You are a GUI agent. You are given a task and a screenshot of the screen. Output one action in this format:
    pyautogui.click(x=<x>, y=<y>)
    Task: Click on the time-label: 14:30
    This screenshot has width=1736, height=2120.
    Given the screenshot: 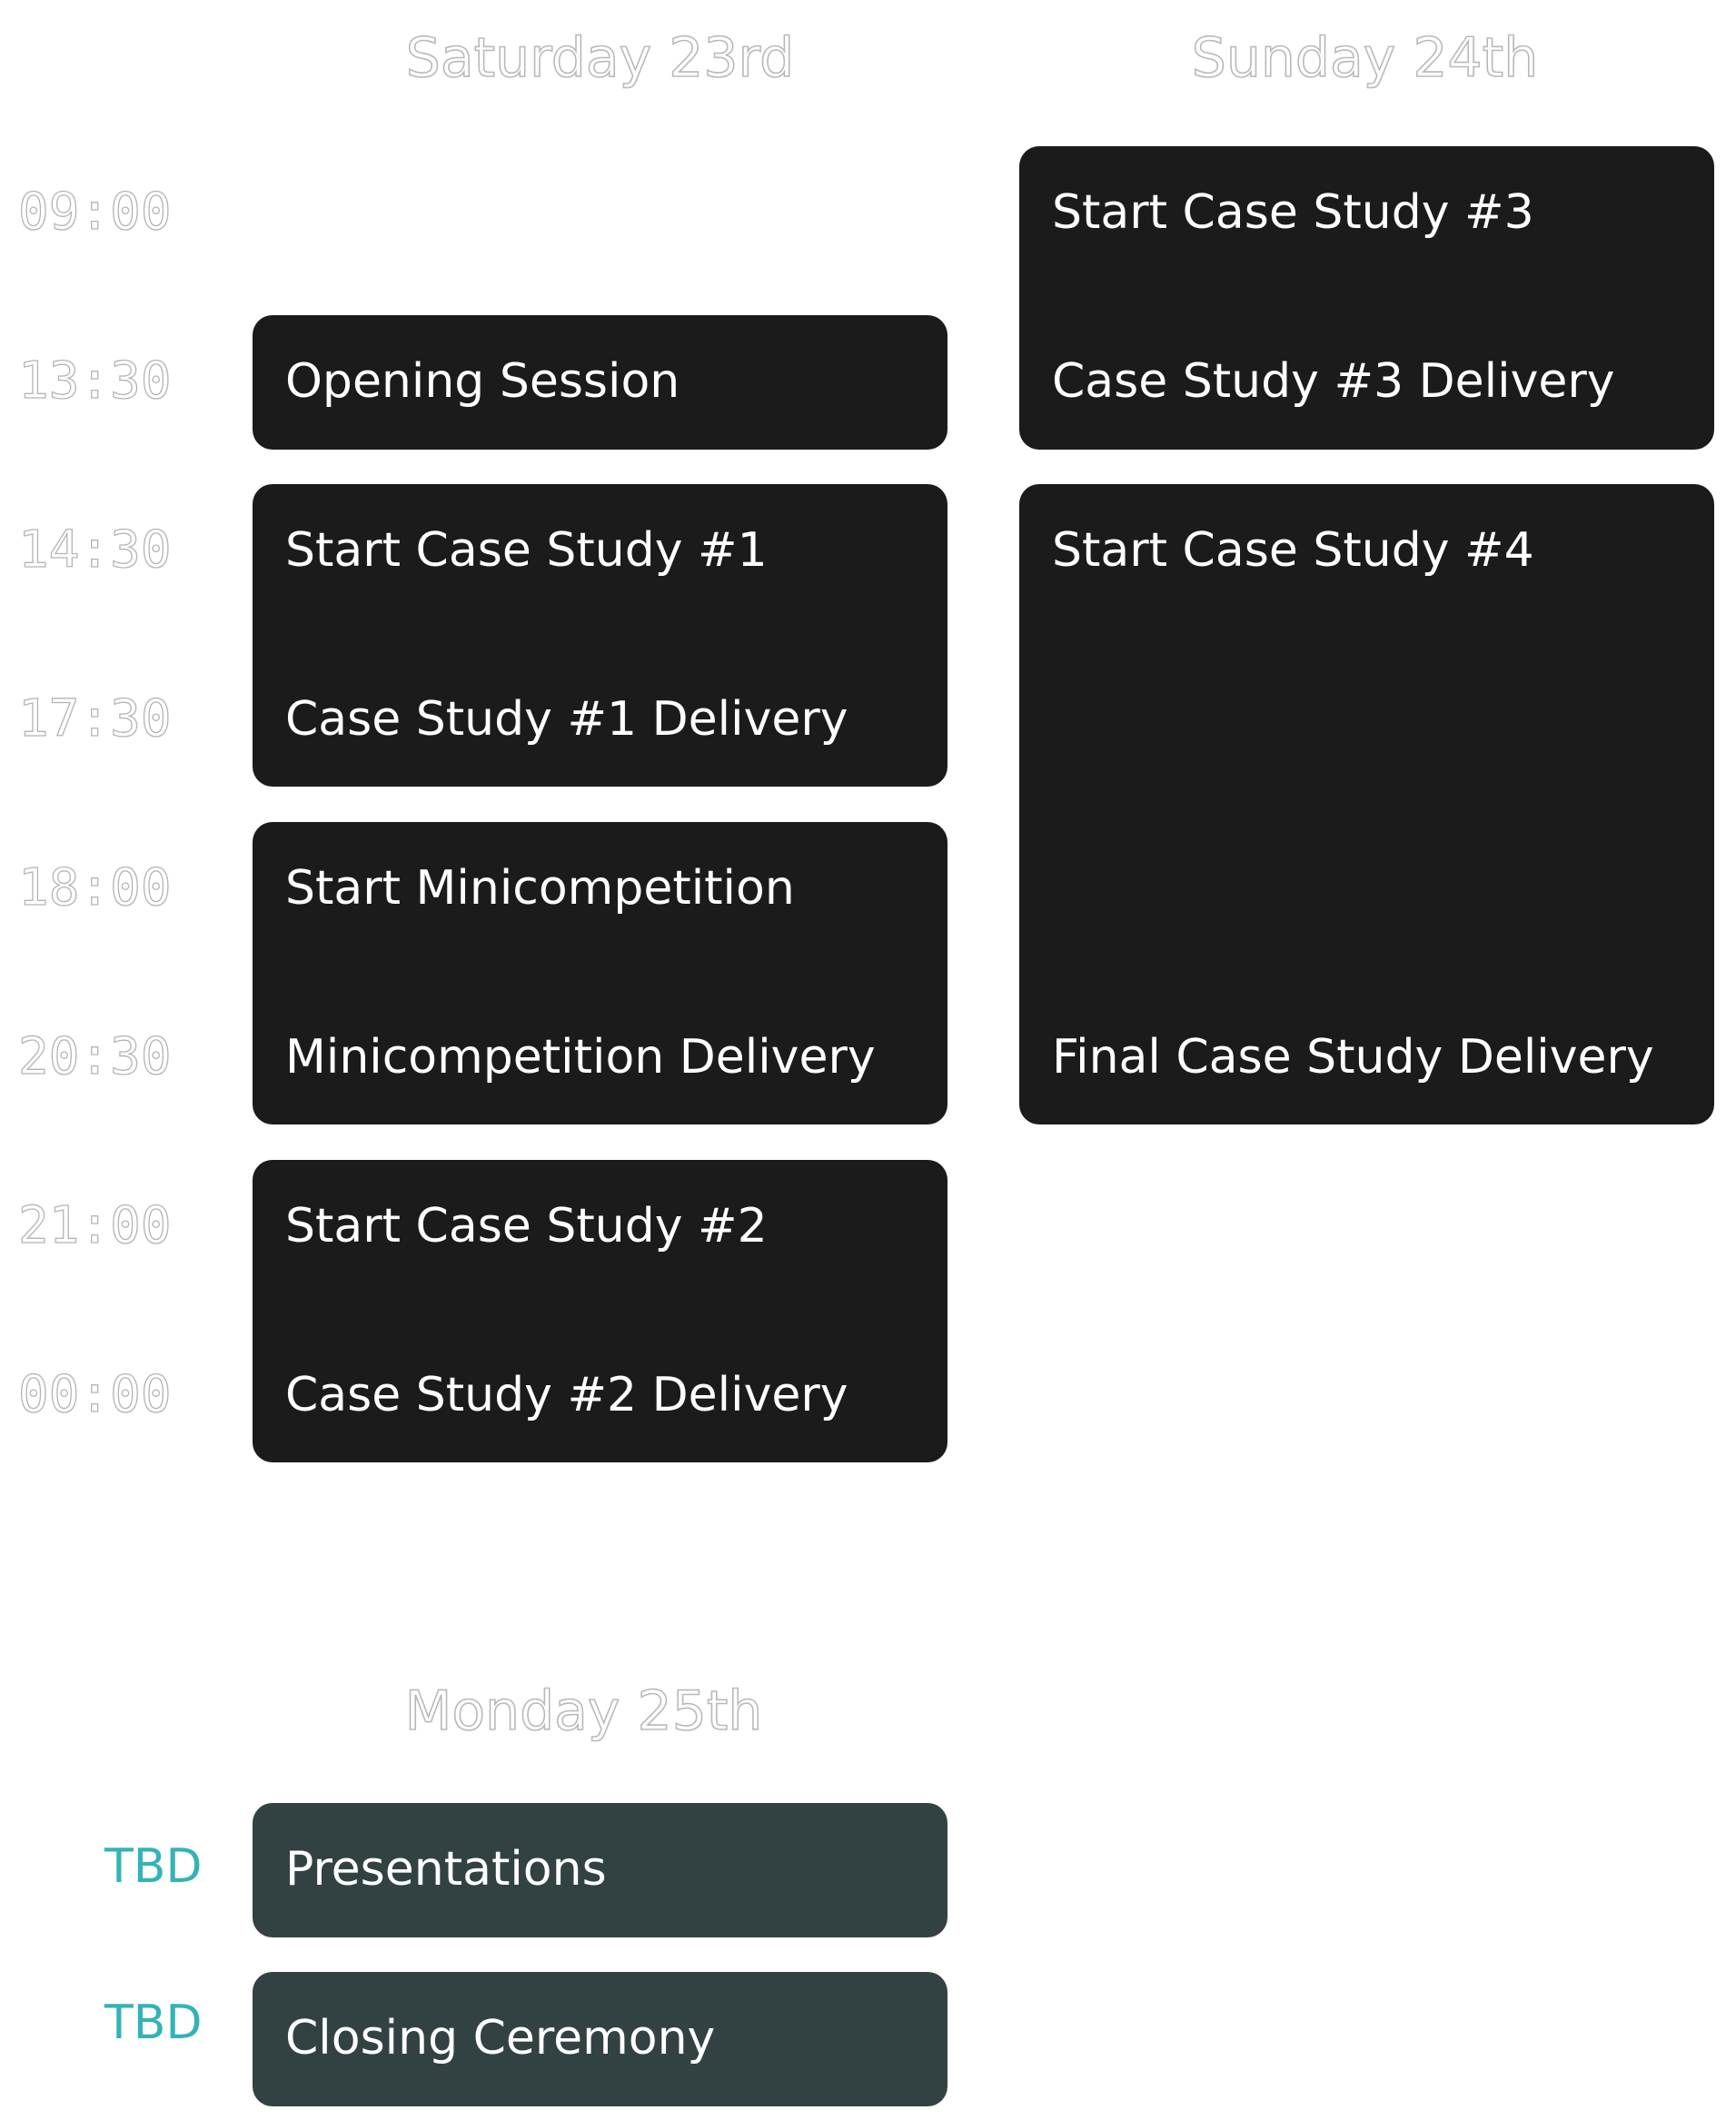 What is the action you would take?
    pyautogui.click(x=94, y=550)
    